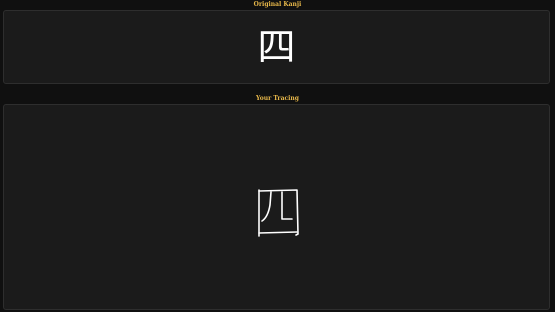 The image size is (555, 312). Describe the element at coordinates (277, 4) in the screenshot. I see `original-kanji-heading: Original Kanji` at that location.